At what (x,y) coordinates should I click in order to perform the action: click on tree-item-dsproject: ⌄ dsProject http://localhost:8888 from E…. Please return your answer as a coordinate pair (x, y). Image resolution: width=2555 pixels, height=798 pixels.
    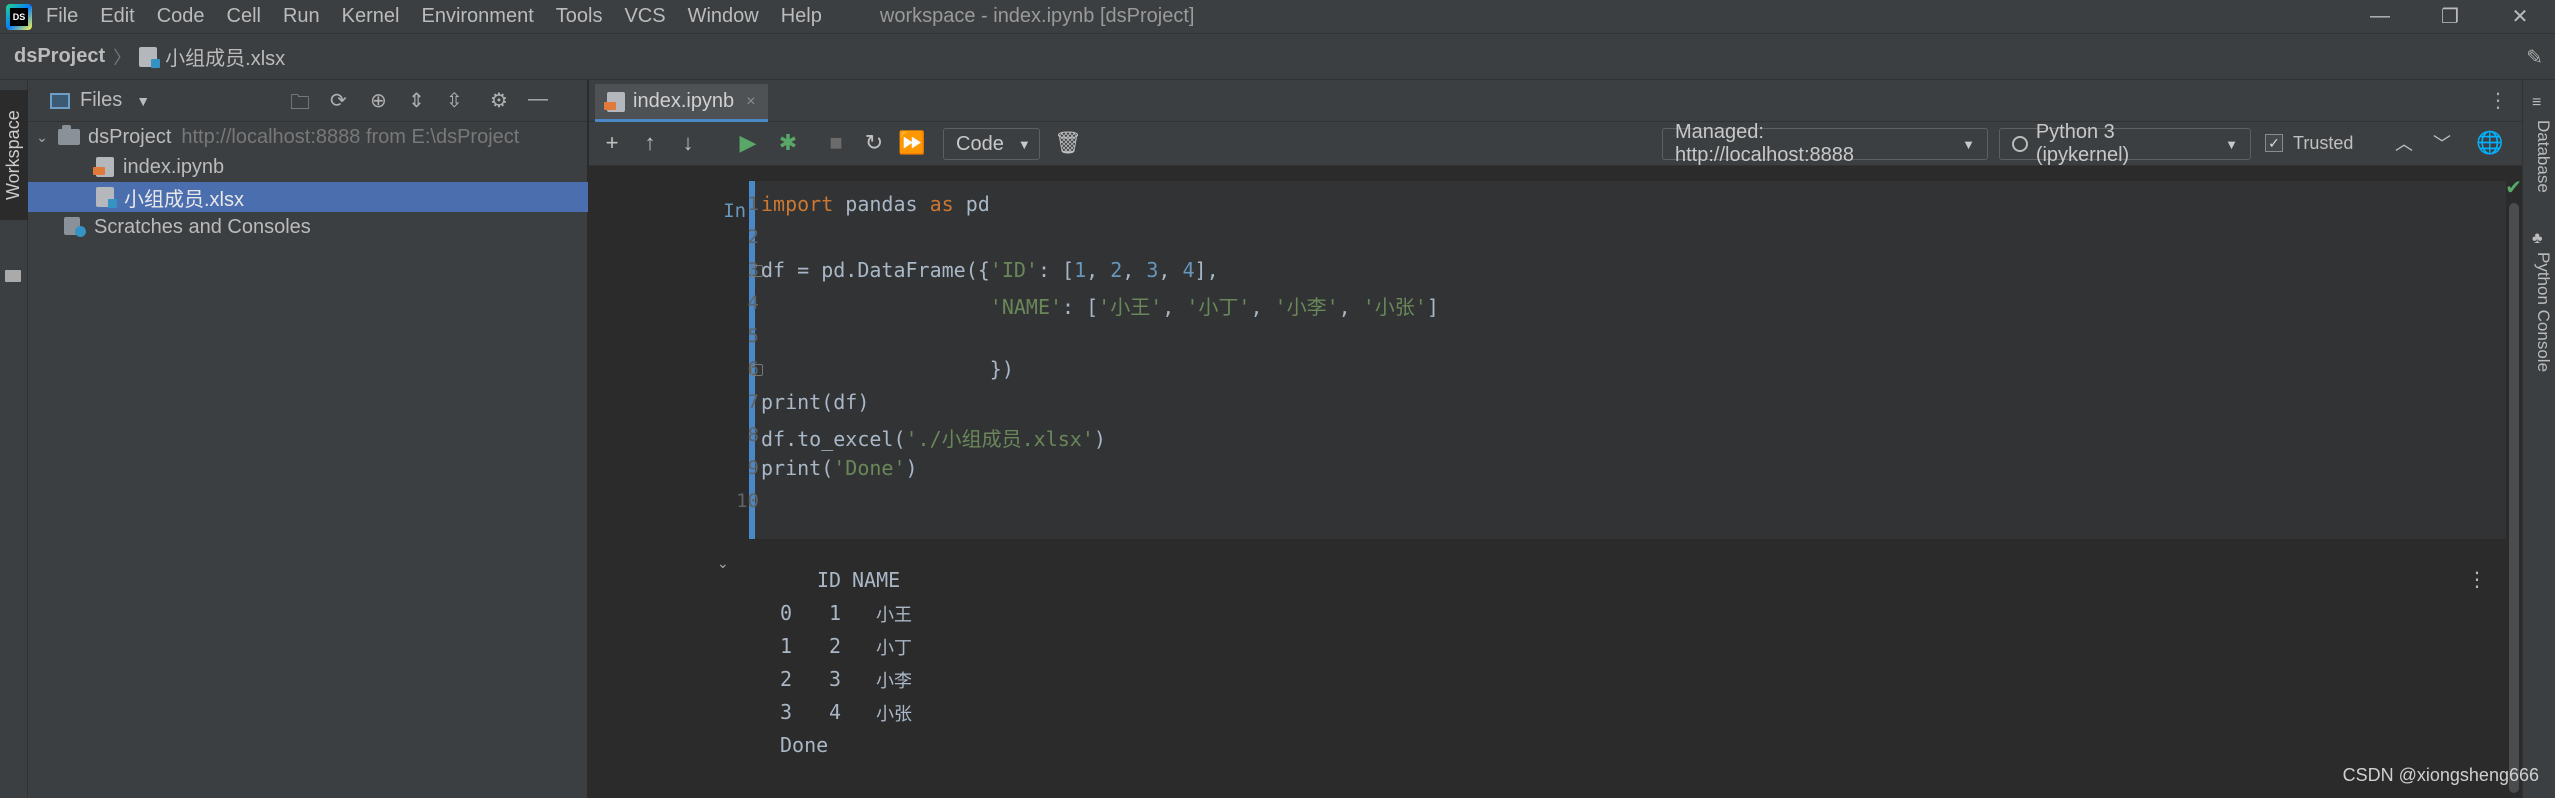
    Looking at the image, I should click on (308, 137).